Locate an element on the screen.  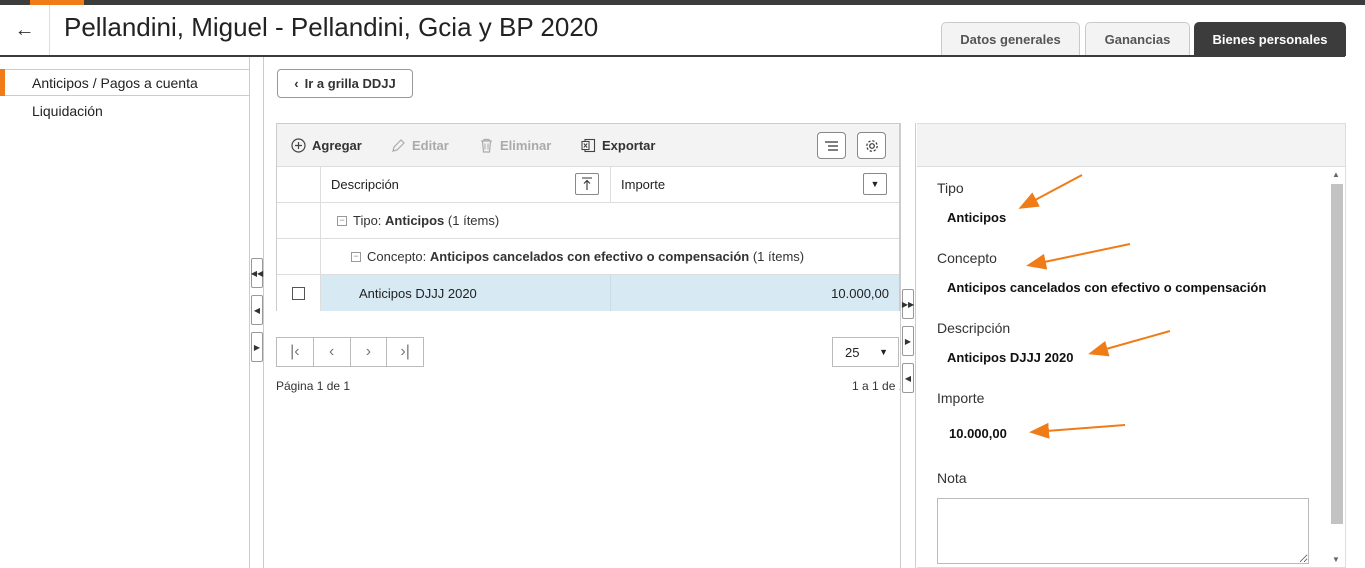
annotation-arrow-importe is located at coordinates (1077, 430).